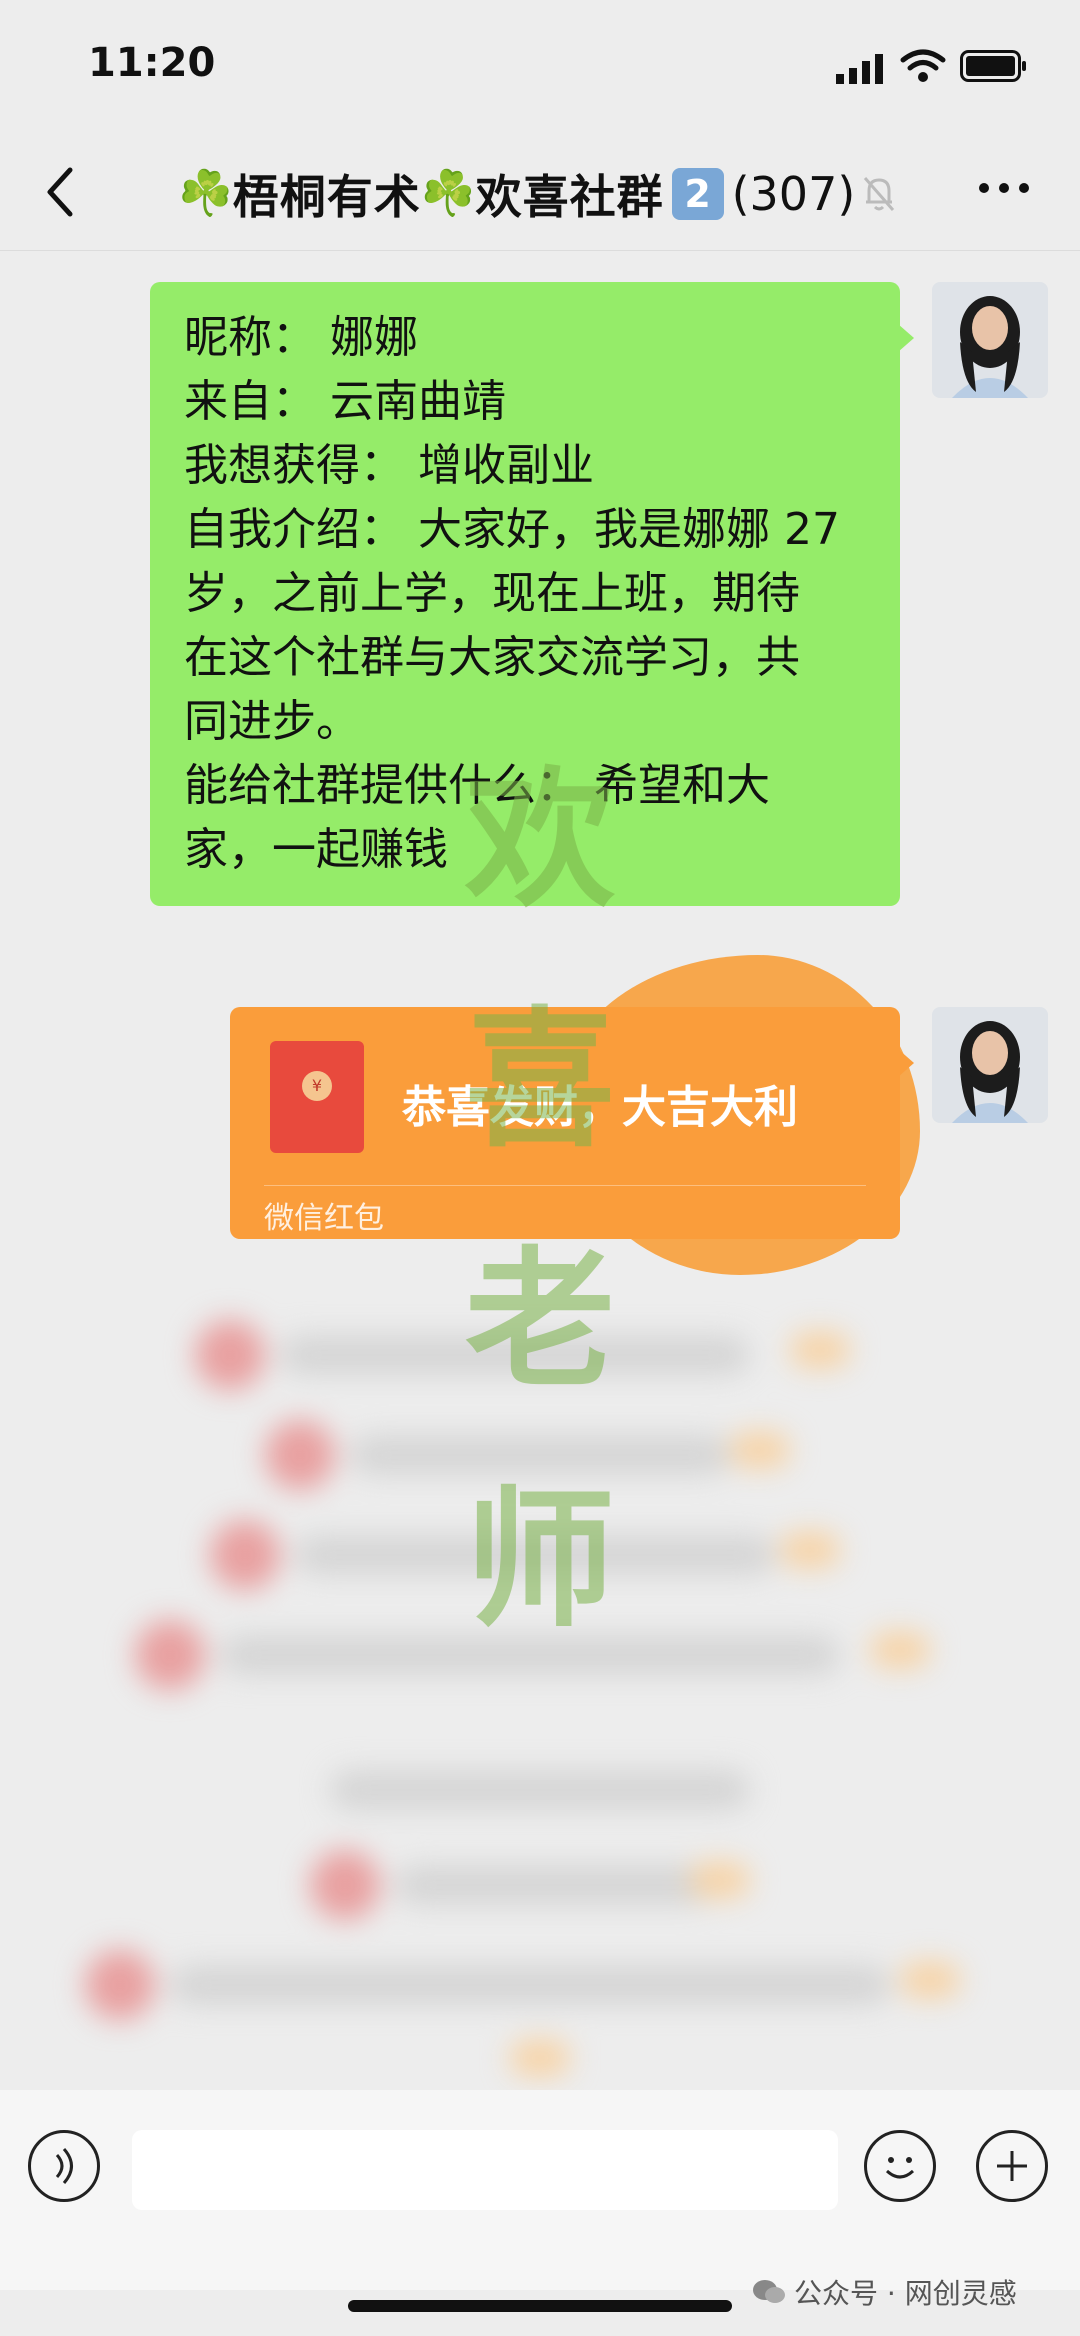  I want to click on coin-icon: ¥, so click(317, 1086).